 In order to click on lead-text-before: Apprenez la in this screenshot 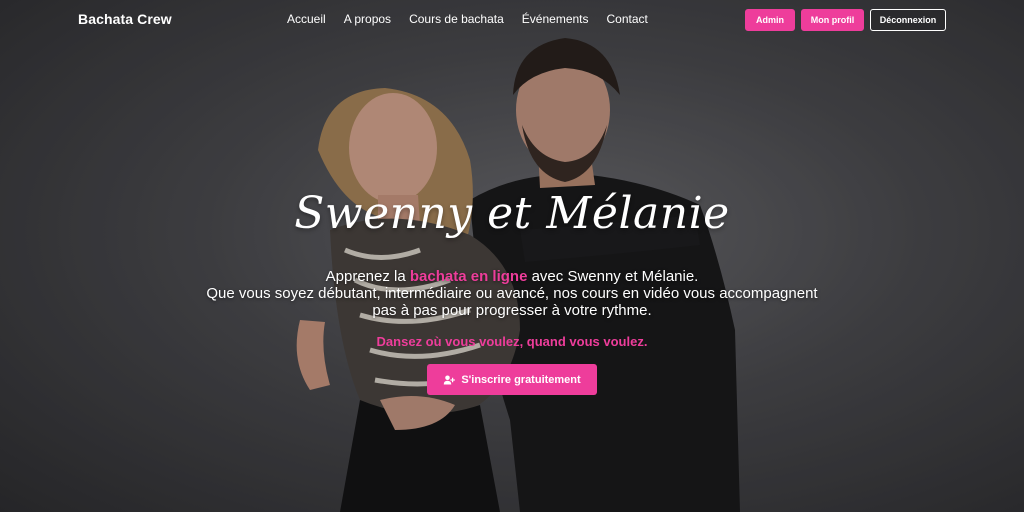, I will do `click(367, 276)`.